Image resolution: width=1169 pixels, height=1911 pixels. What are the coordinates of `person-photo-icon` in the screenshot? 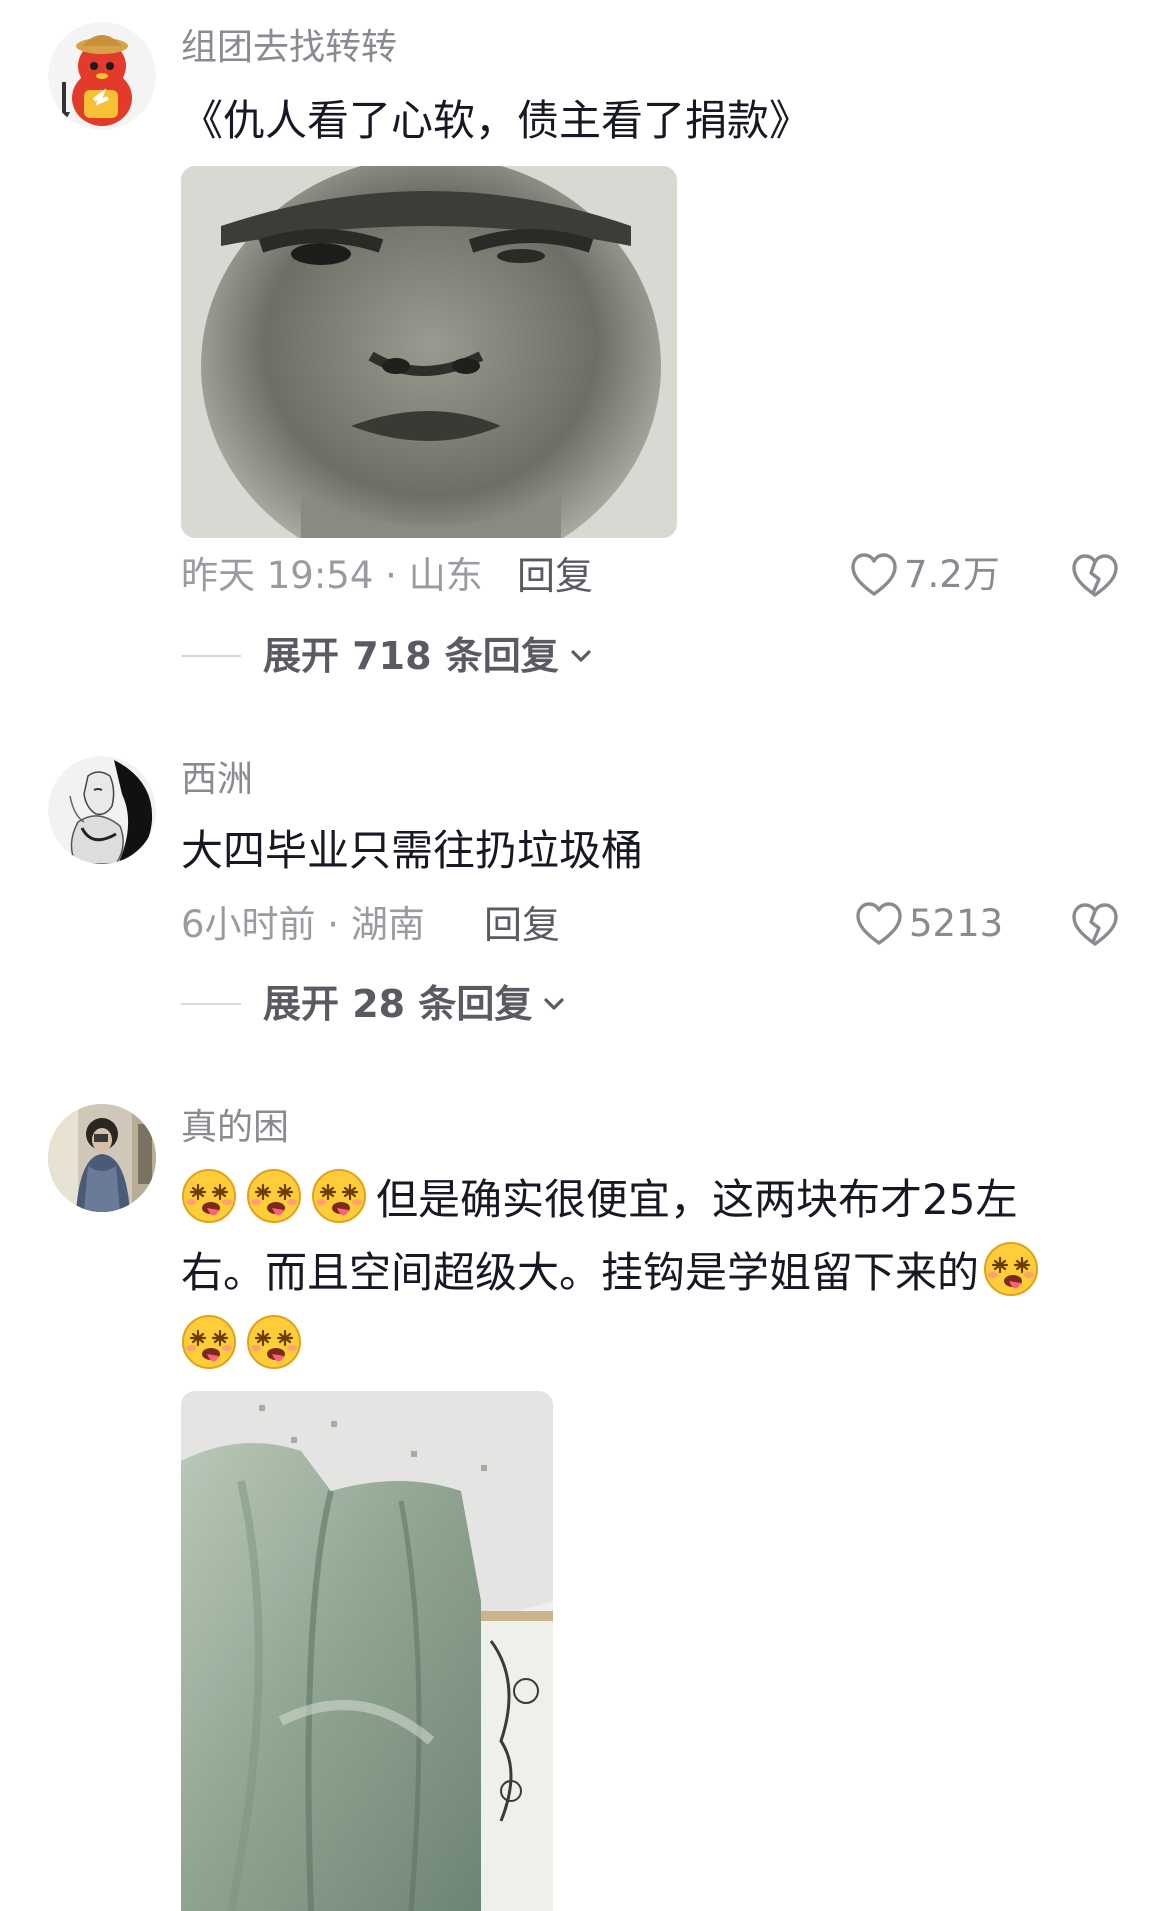 It's located at (102, 1158).